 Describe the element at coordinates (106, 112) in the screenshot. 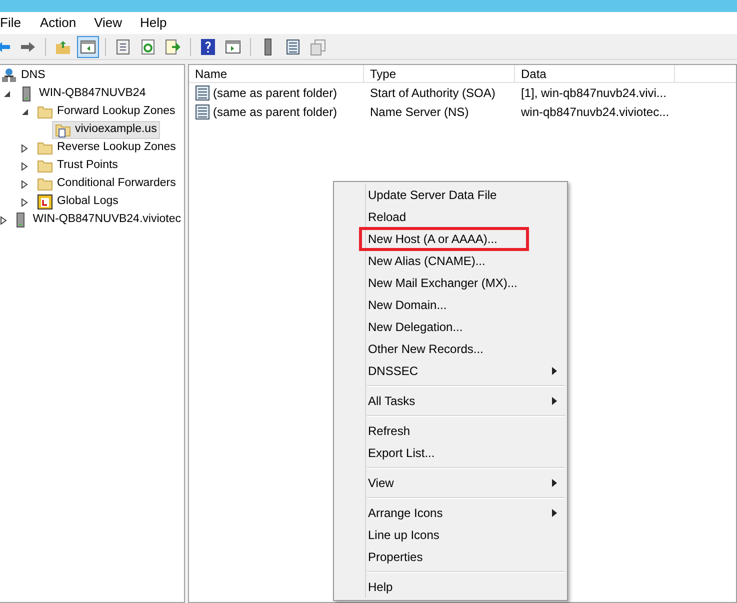

I see `tree-item: Forward Lookup Zones` at that location.